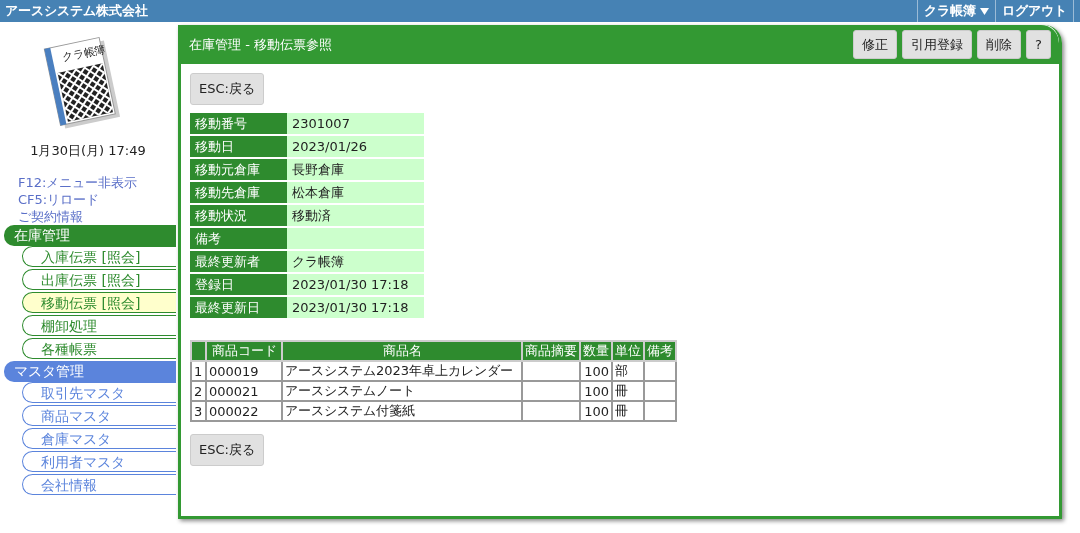 This screenshot has width=1080, height=533. Describe the element at coordinates (244, 391) in the screenshot. I see `table-cell: 000021` at that location.